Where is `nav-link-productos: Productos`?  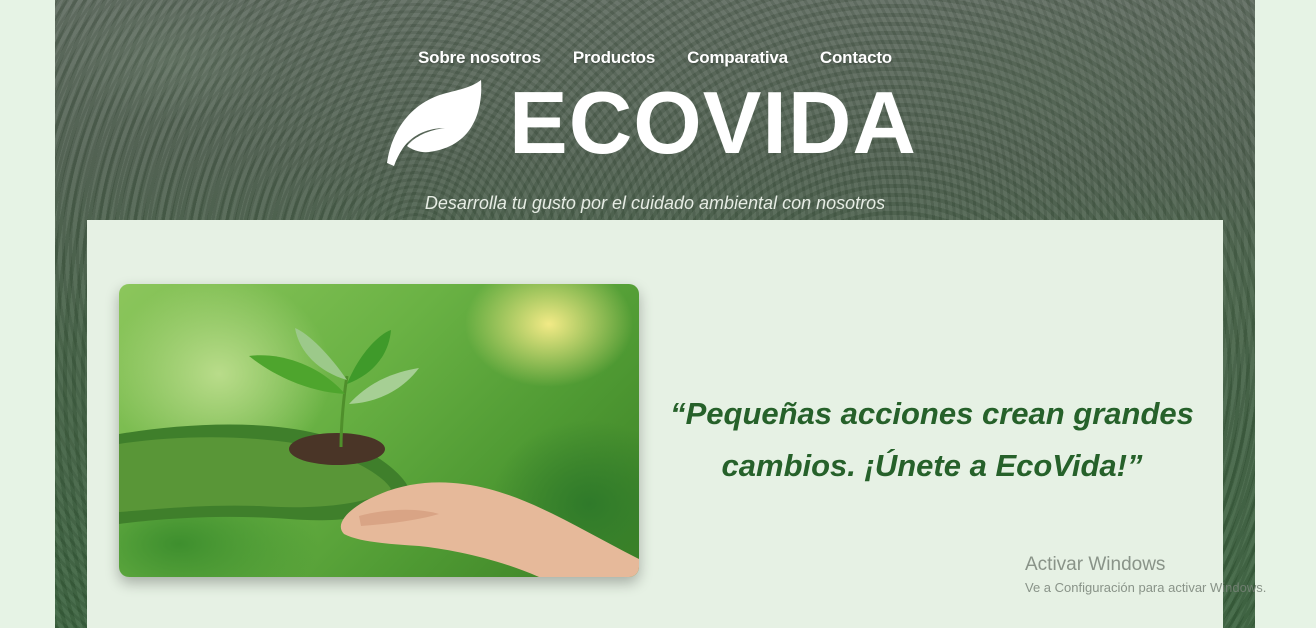 nav-link-productos: Productos is located at coordinates (614, 58).